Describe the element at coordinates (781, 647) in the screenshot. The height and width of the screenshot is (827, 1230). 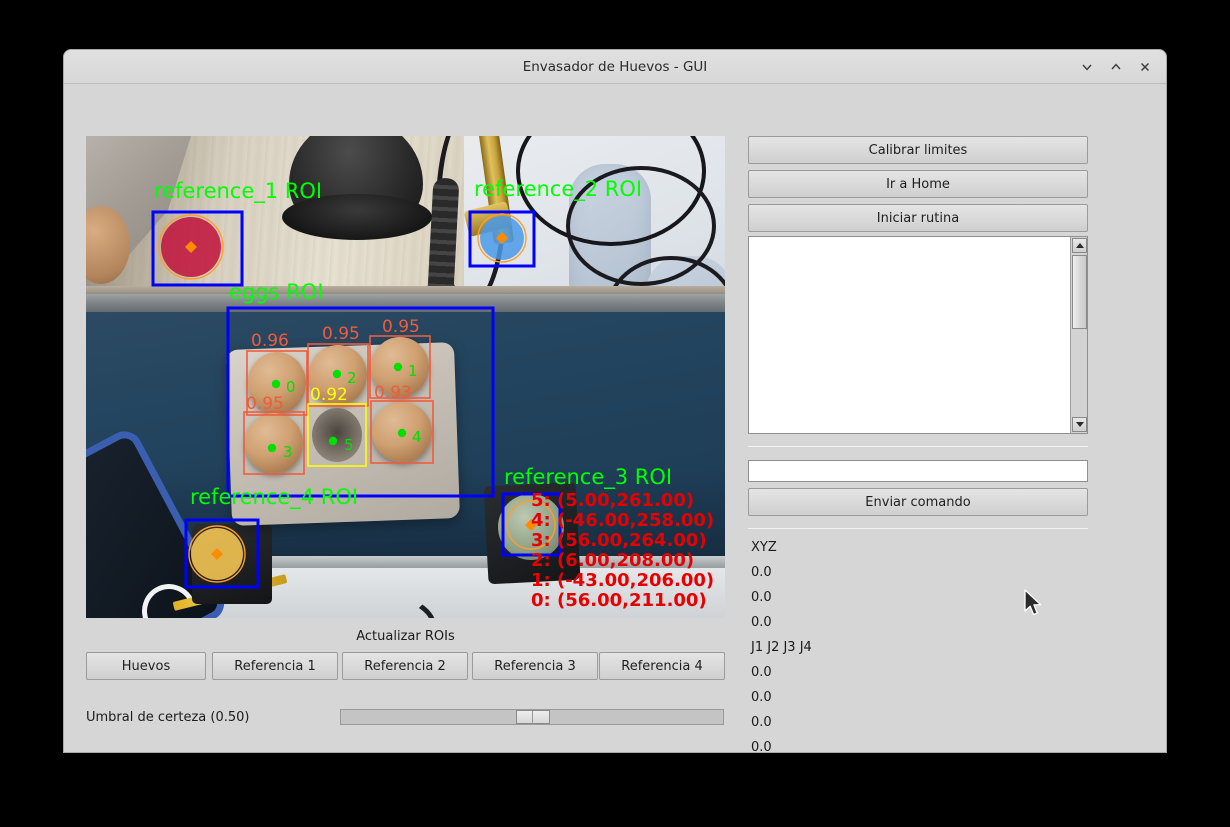
I see `joints-label: J1 J2 J3 J4` at that location.